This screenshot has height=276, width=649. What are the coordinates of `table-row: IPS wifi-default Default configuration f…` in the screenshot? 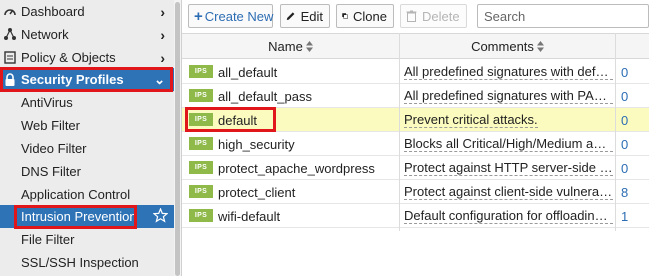 It's located at (415, 216).